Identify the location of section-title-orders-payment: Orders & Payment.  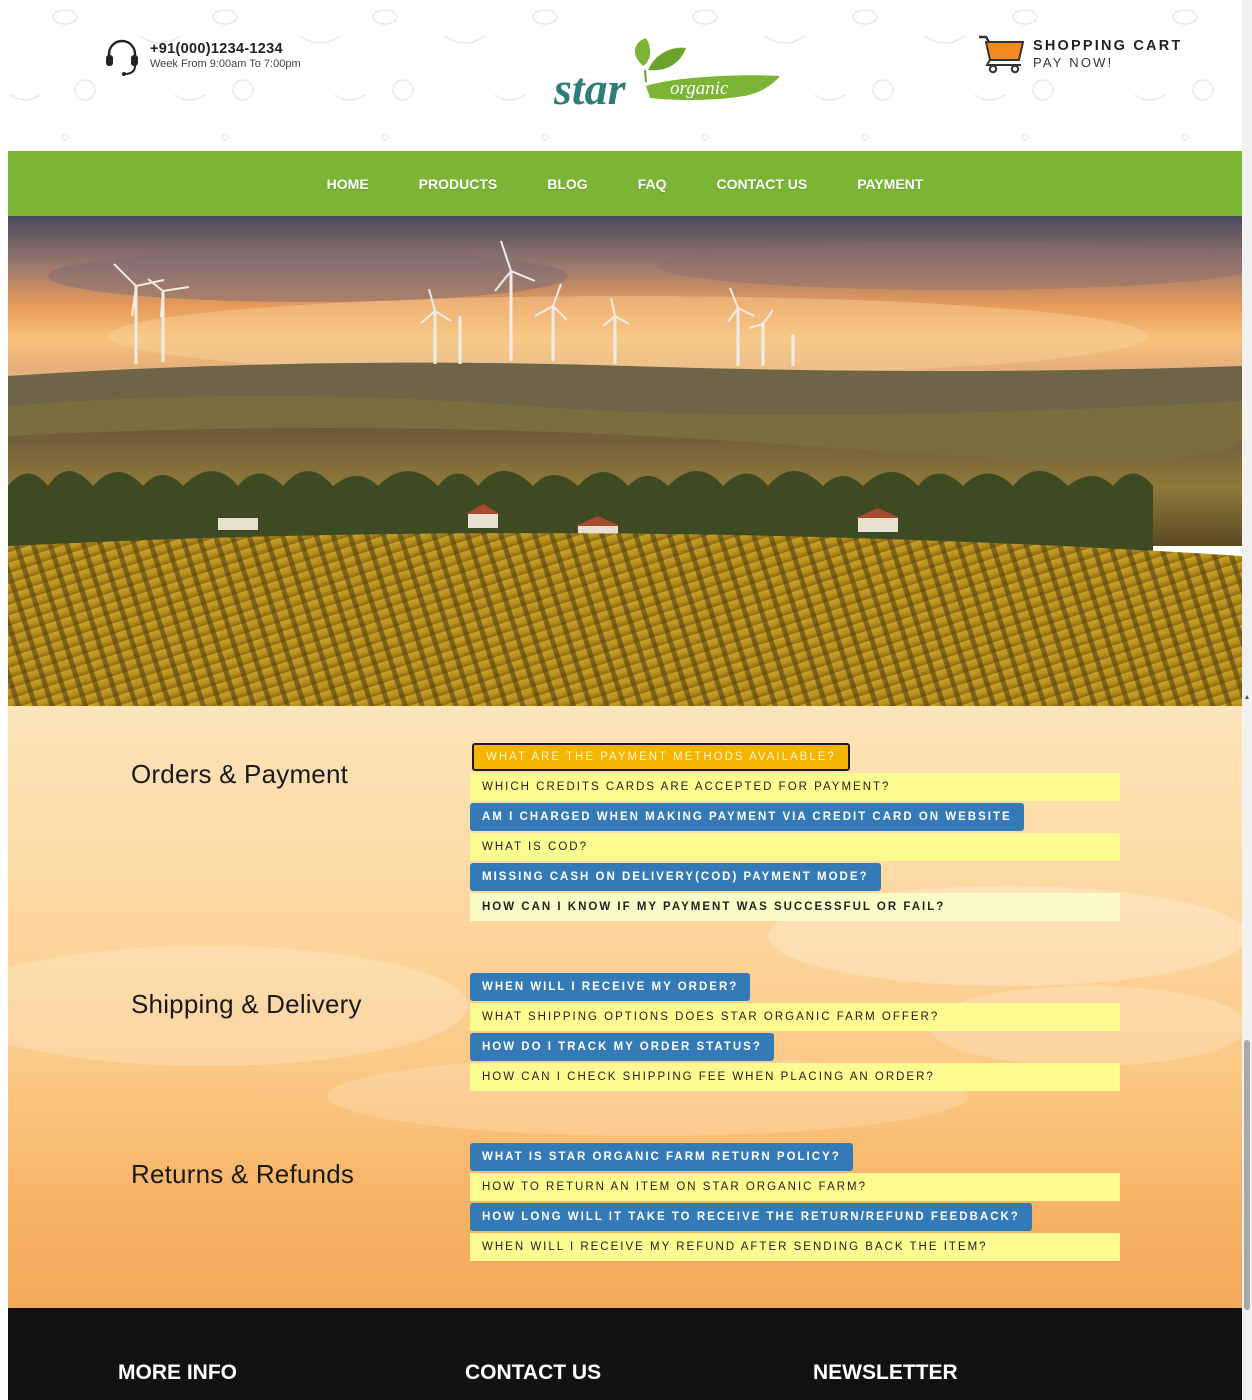
(240, 774).